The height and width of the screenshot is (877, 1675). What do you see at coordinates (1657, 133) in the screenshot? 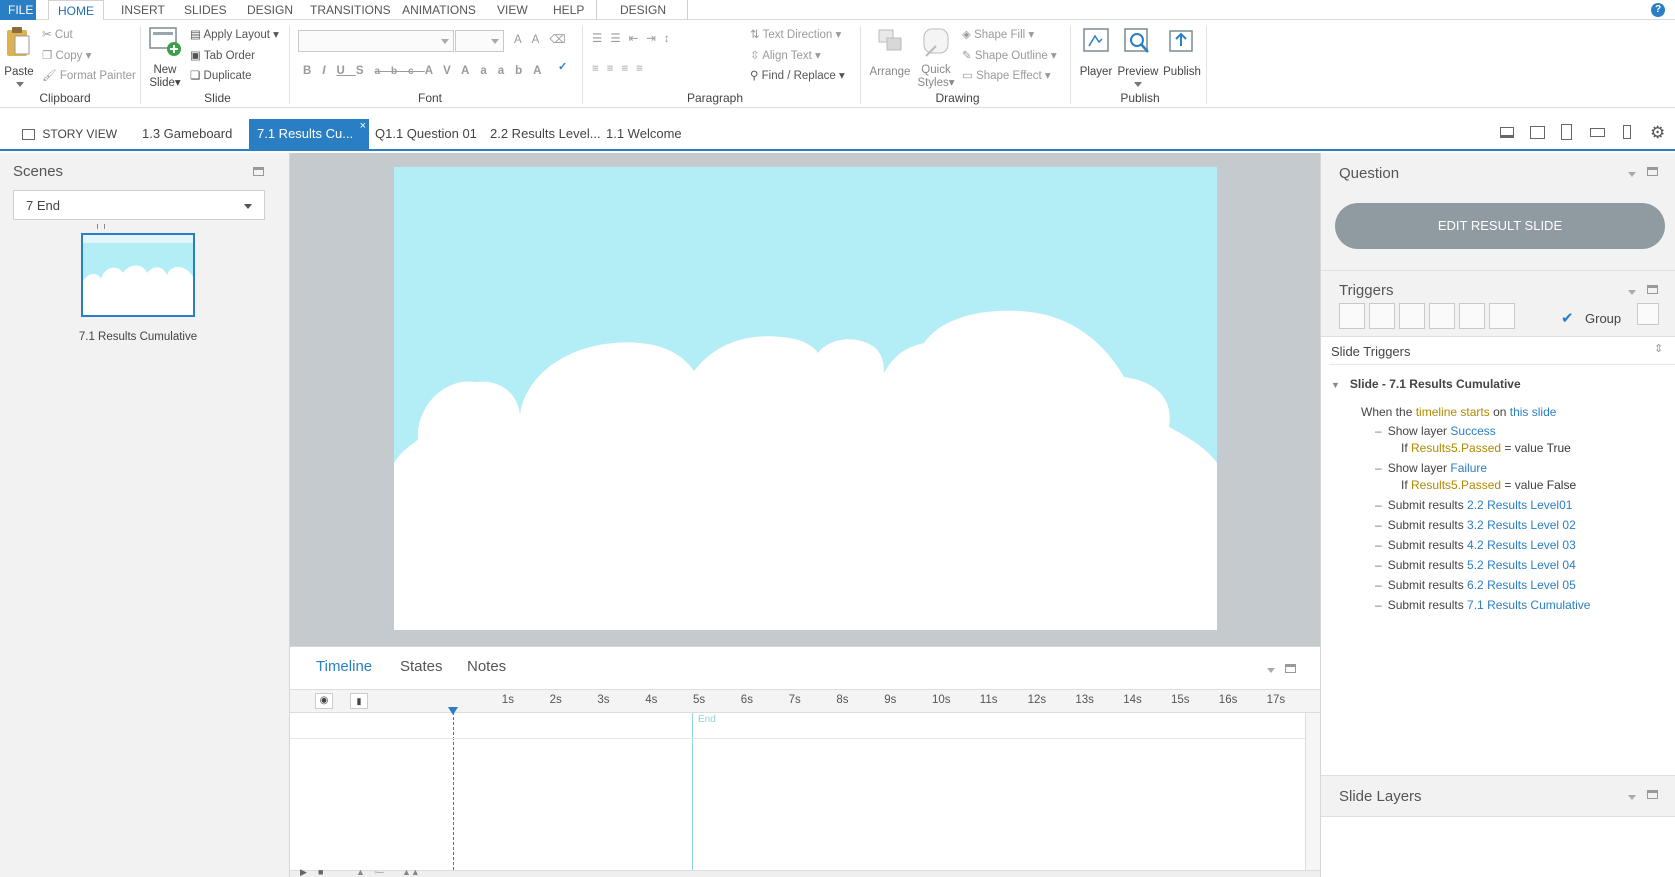
I see `gear-icon: ⚙` at bounding box center [1657, 133].